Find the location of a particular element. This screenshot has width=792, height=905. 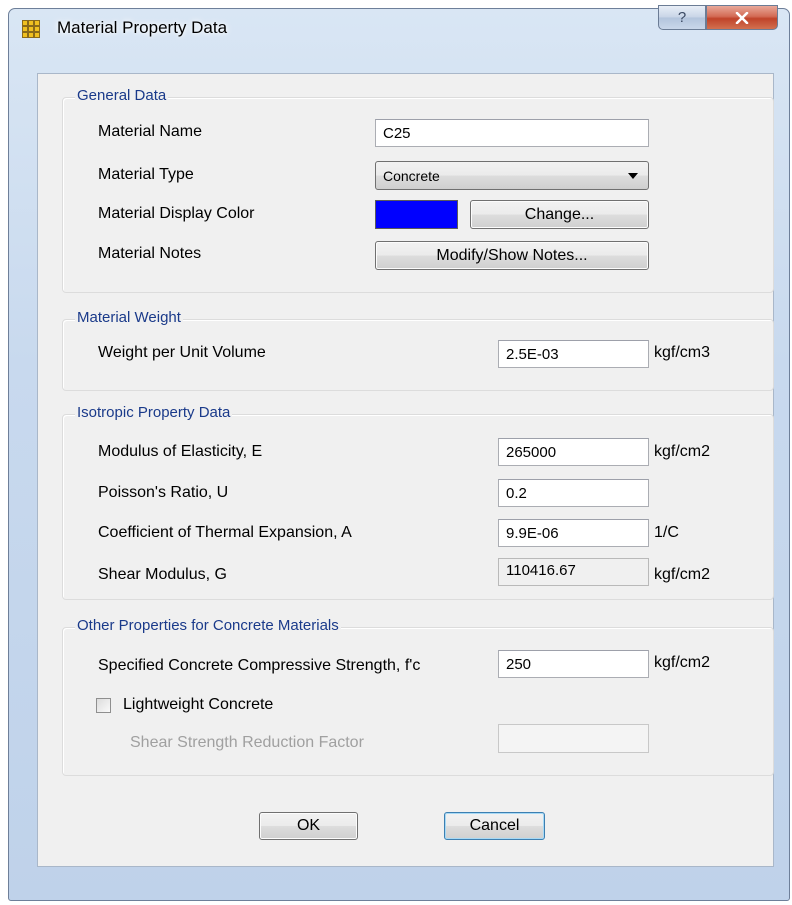

thermal-unit: 1/C is located at coordinates (666, 532).